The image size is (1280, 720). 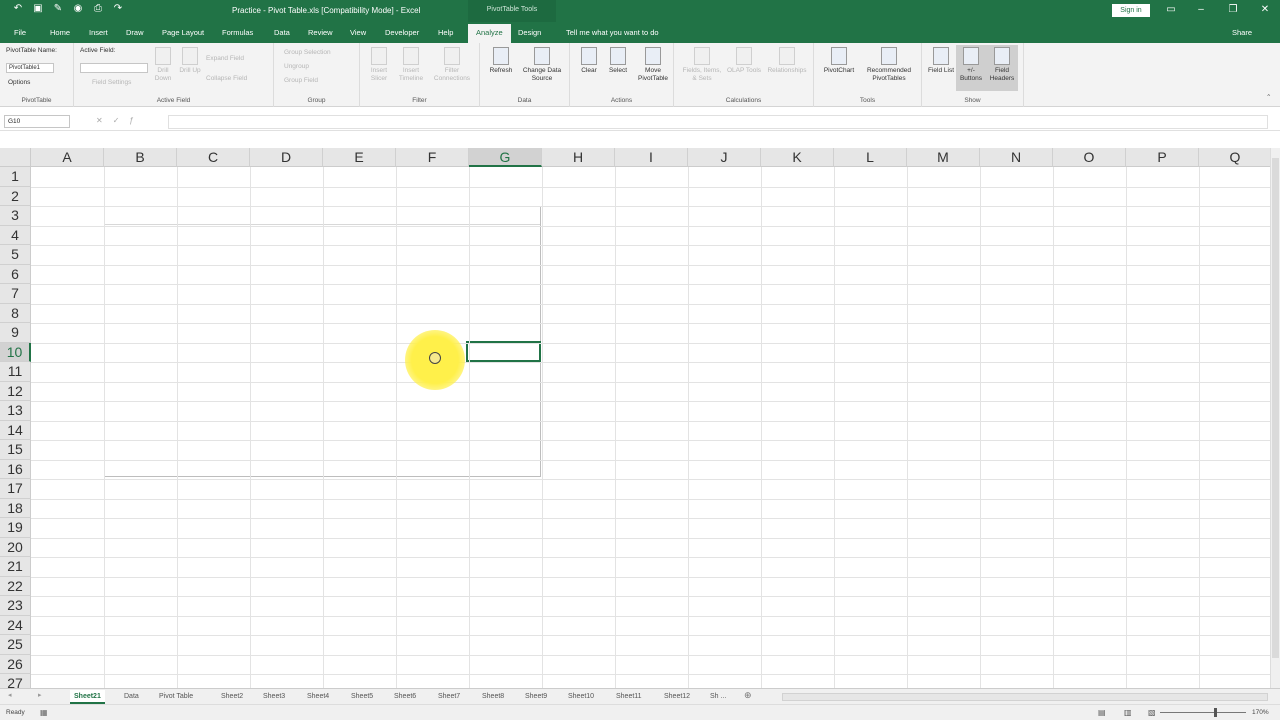 What do you see at coordinates (1002, 68) in the screenshot?
I see `field-headers-toggle: Field Headers` at bounding box center [1002, 68].